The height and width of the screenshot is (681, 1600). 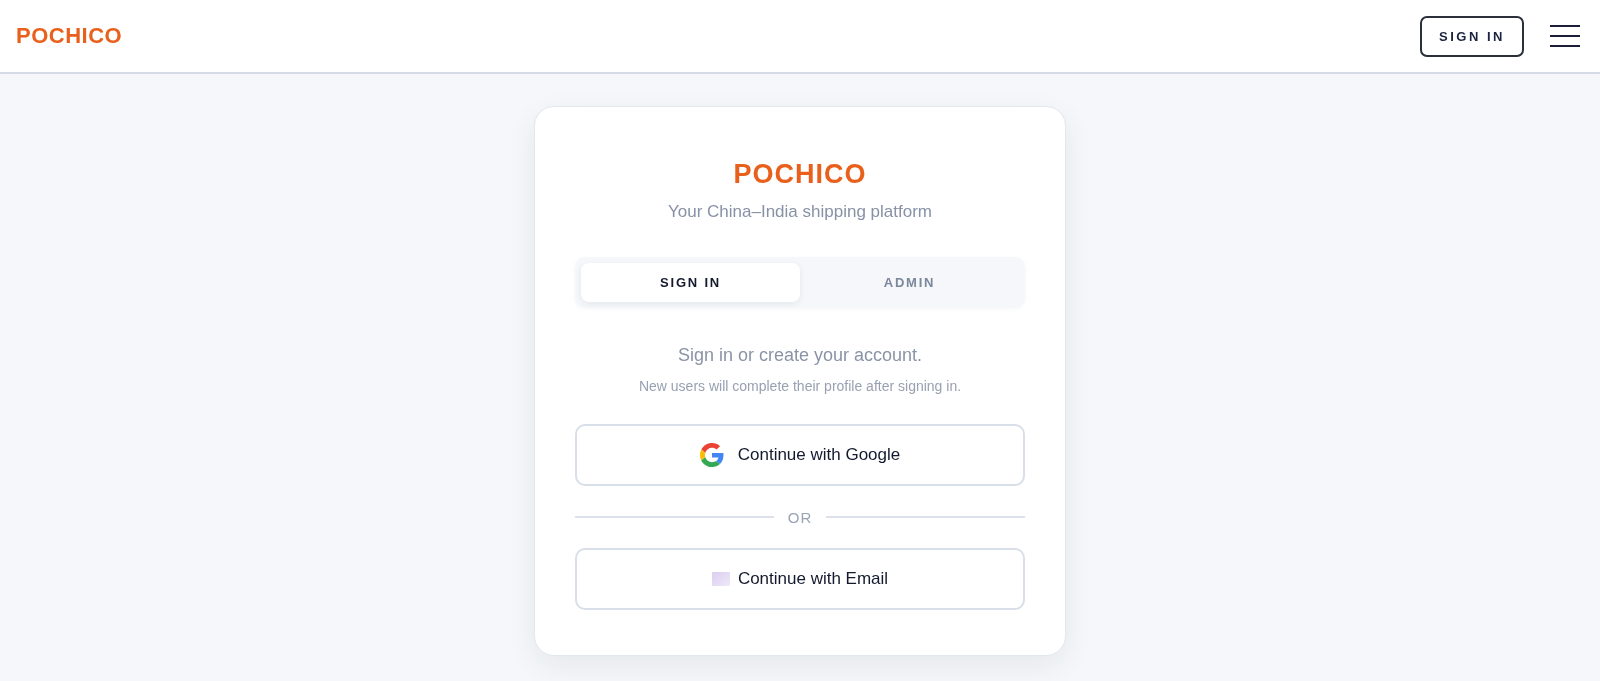 What do you see at coordinates (800, 579) in the screenshot?
I see `email-button: Continue with Email` at bounding box center [800, 579].